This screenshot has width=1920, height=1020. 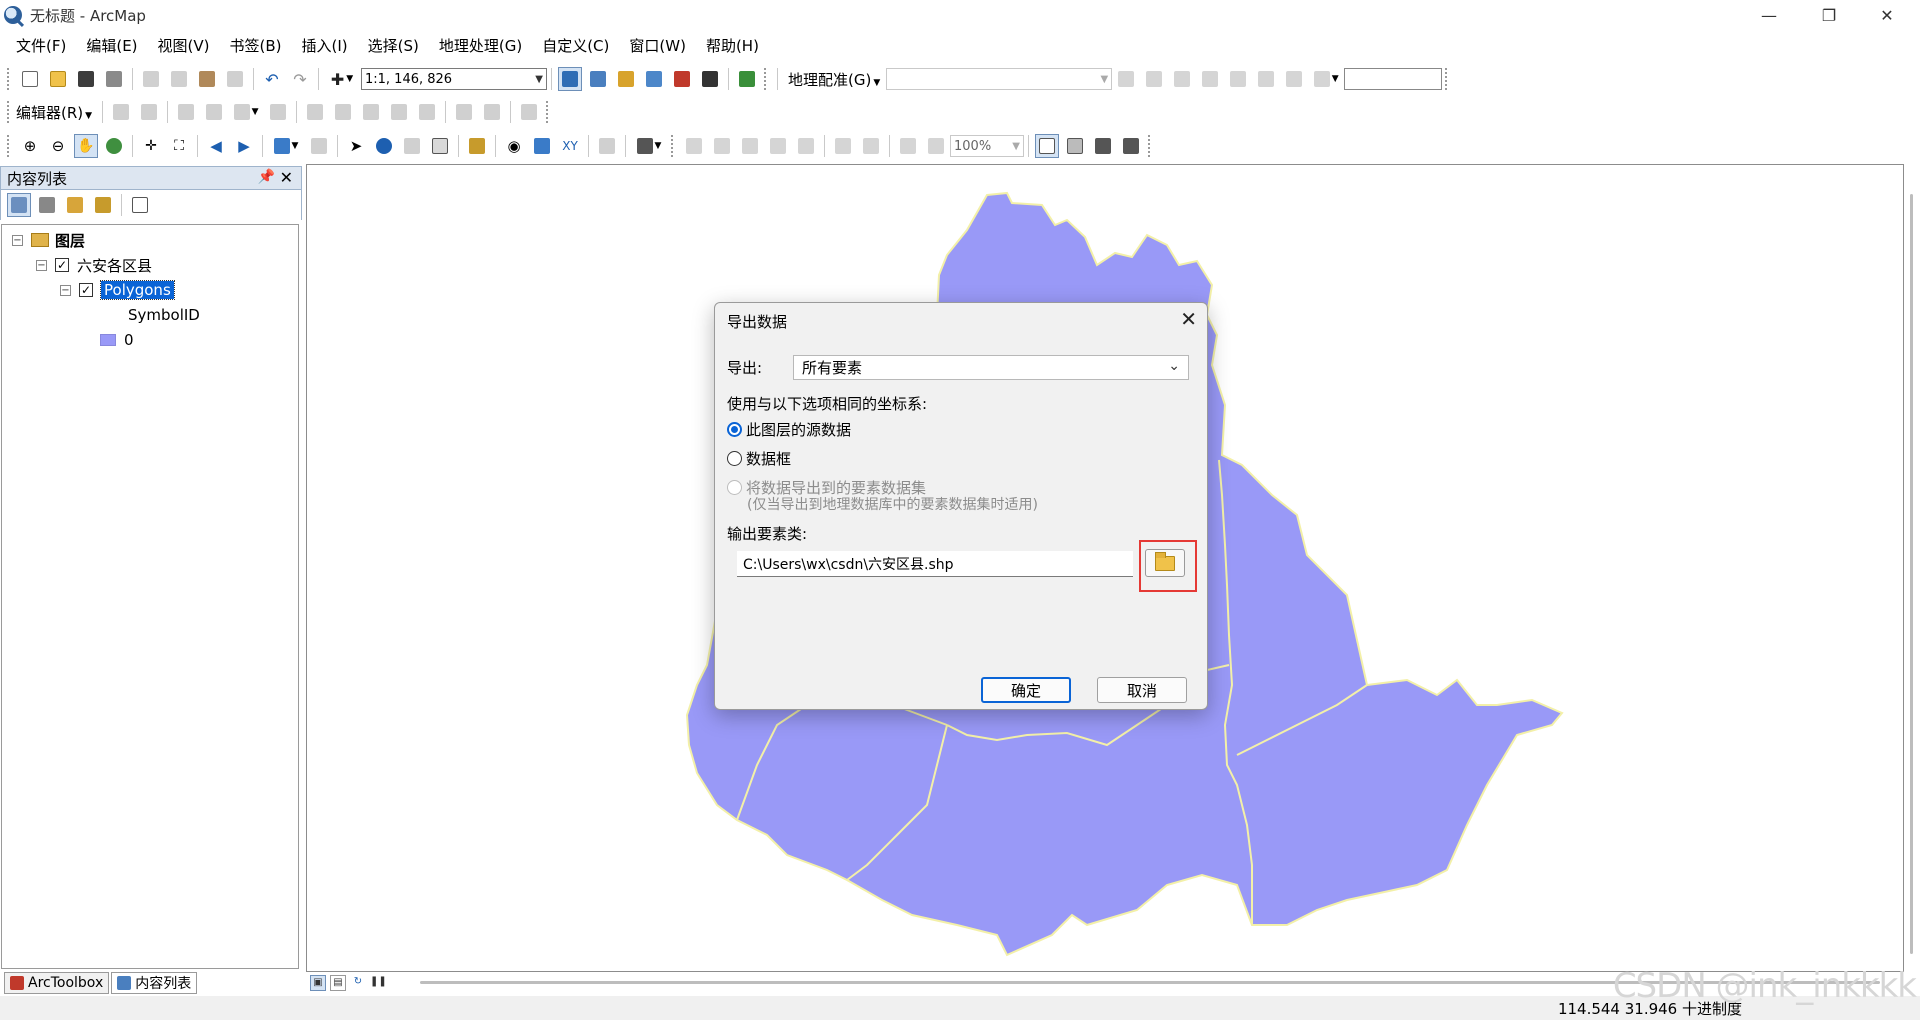 What do you see at coordinates (140, 205) in the screenshot?
I see `toc-options-button` at bounding box center [140, 205].